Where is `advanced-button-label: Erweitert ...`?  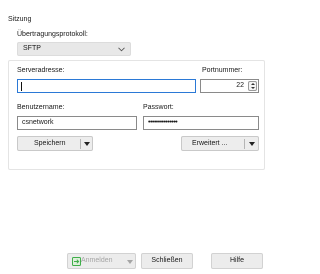 advanced-button-label: Erweitert ... is located at coordinates (210, 143).